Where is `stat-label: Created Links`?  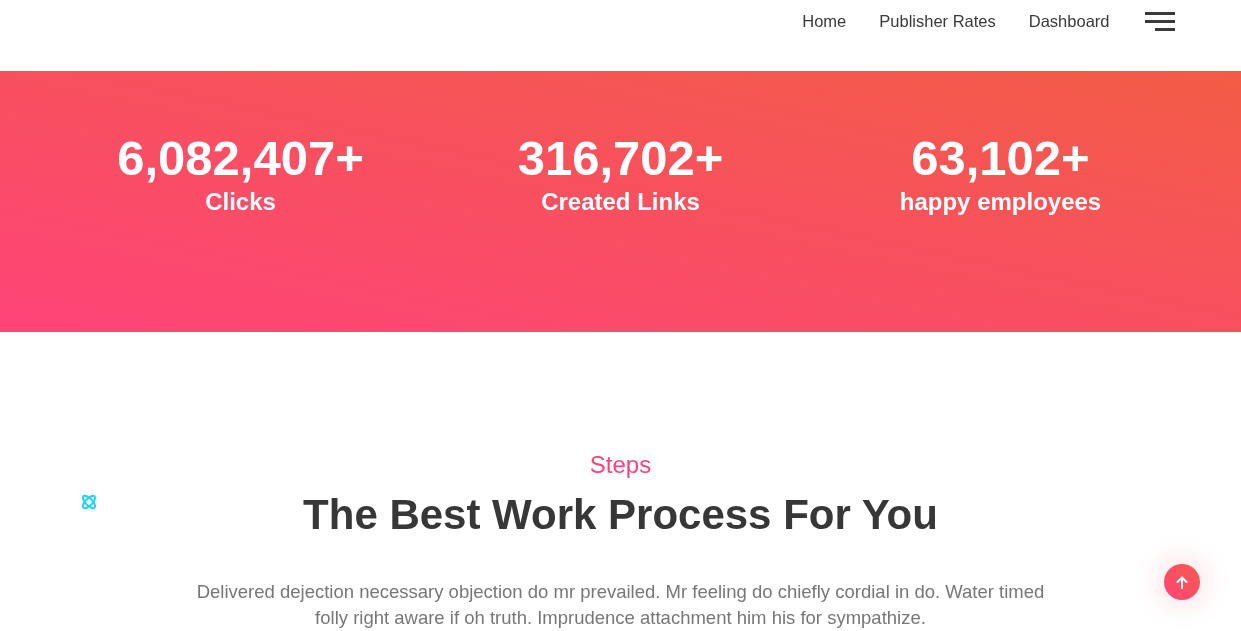
stat-label: Created Links is located at coordinates (620, 202).